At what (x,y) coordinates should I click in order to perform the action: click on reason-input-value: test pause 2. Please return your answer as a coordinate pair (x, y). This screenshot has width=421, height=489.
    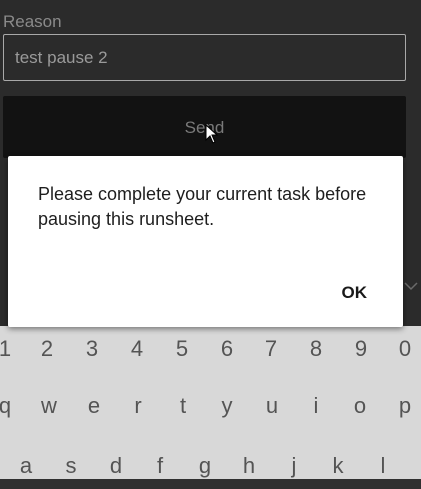
    Looking at the image, I should click on (61, 57).